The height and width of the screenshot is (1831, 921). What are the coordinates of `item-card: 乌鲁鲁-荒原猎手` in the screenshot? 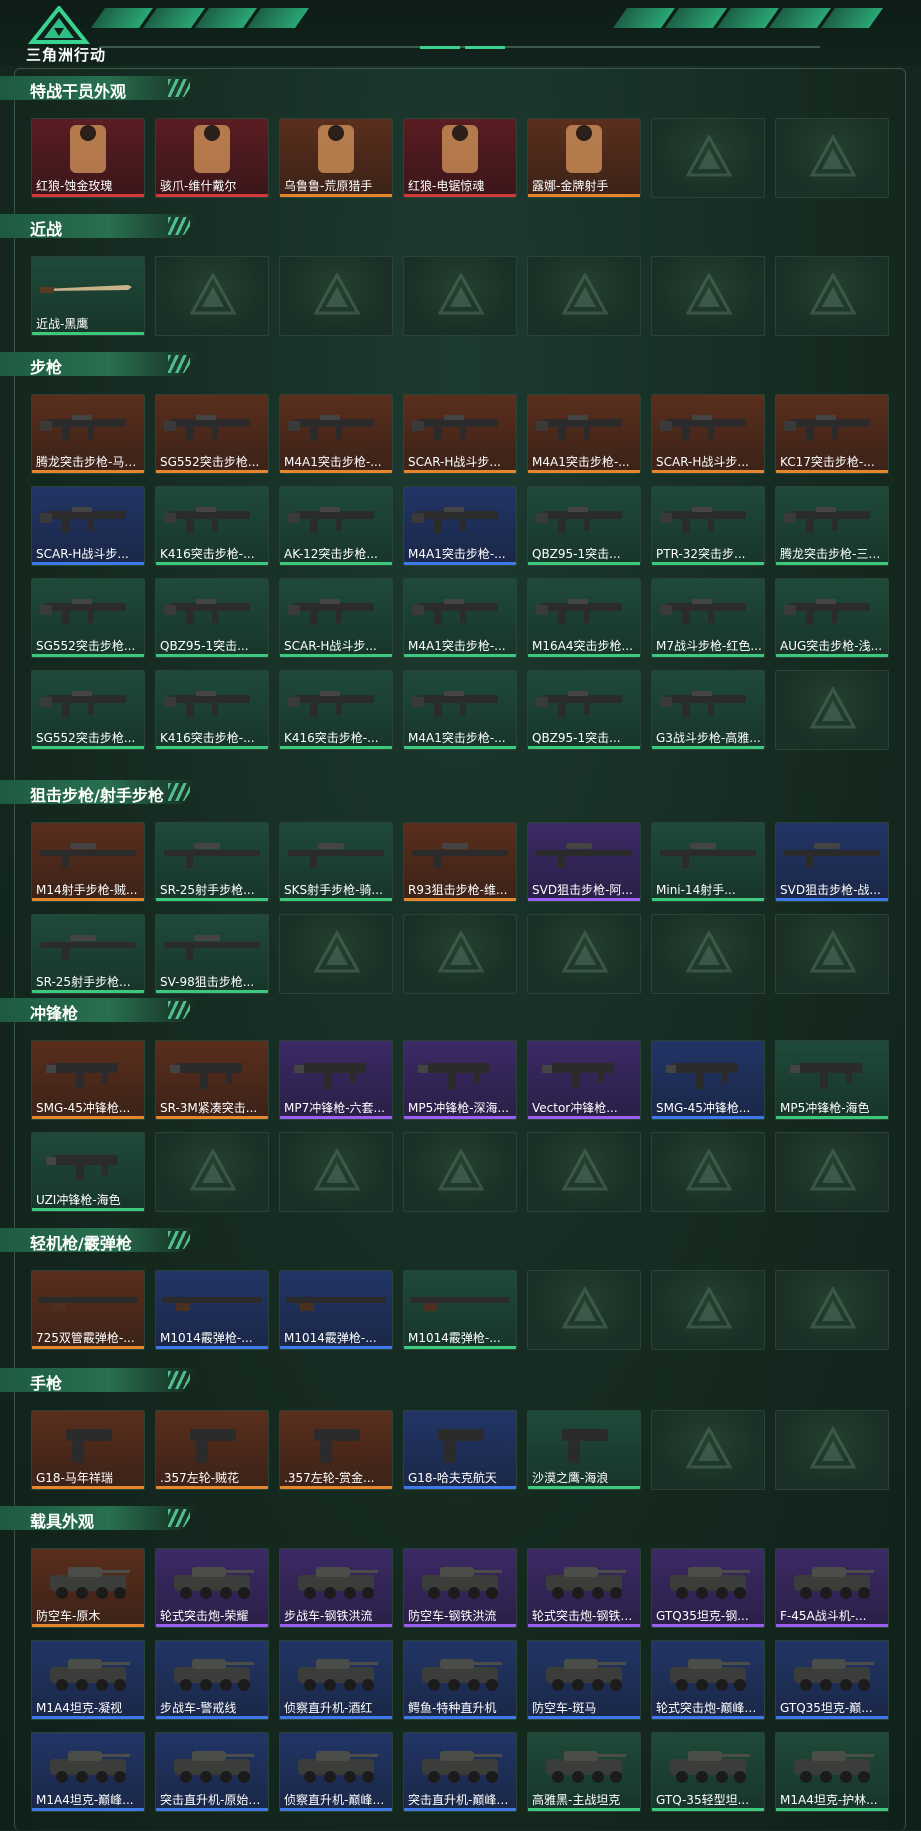 It's located at (336, 158).